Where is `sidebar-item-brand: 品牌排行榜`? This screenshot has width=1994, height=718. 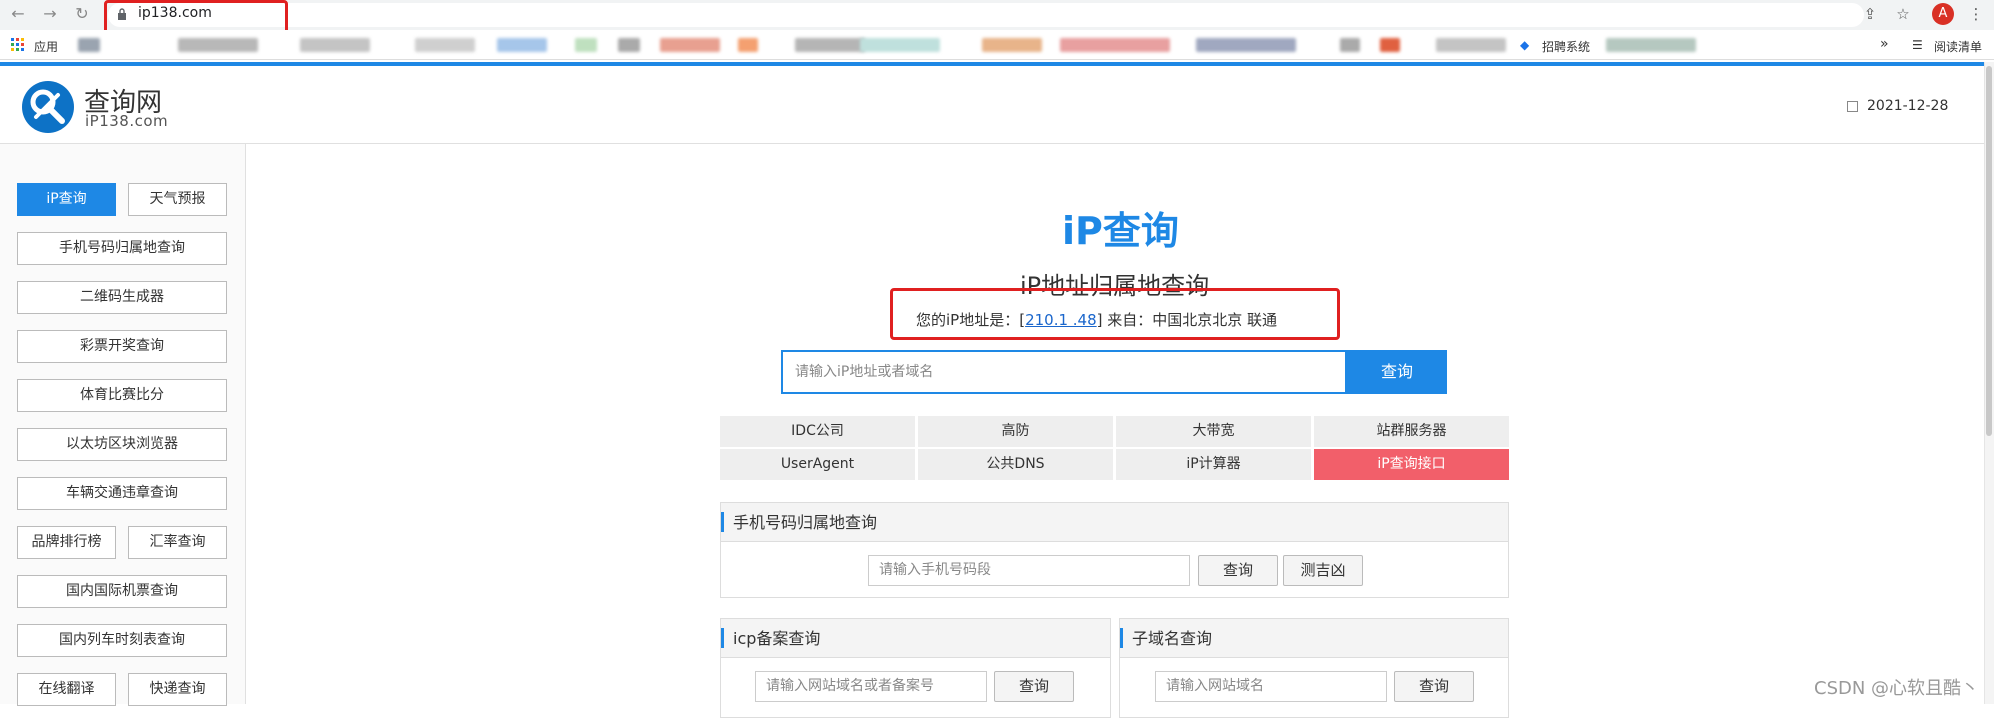
sidebar-item-brand: 品牌排行榜 is located at coordinates (66, 542).